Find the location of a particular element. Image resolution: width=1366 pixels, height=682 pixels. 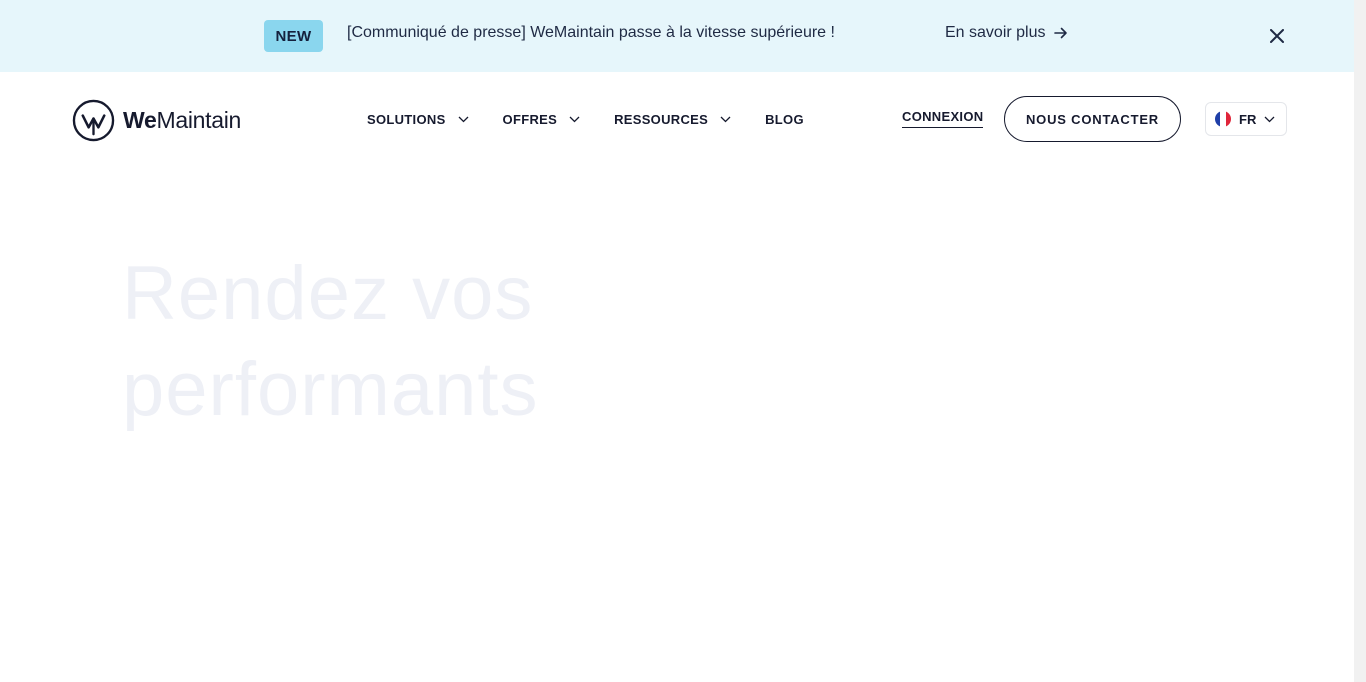

logo-wordmark-bold: We is located at coordinates (140, 119).